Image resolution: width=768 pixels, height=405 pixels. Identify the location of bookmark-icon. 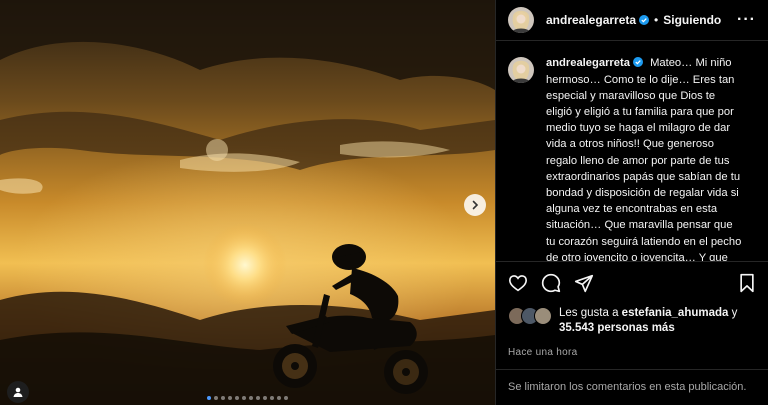
(747, 283).